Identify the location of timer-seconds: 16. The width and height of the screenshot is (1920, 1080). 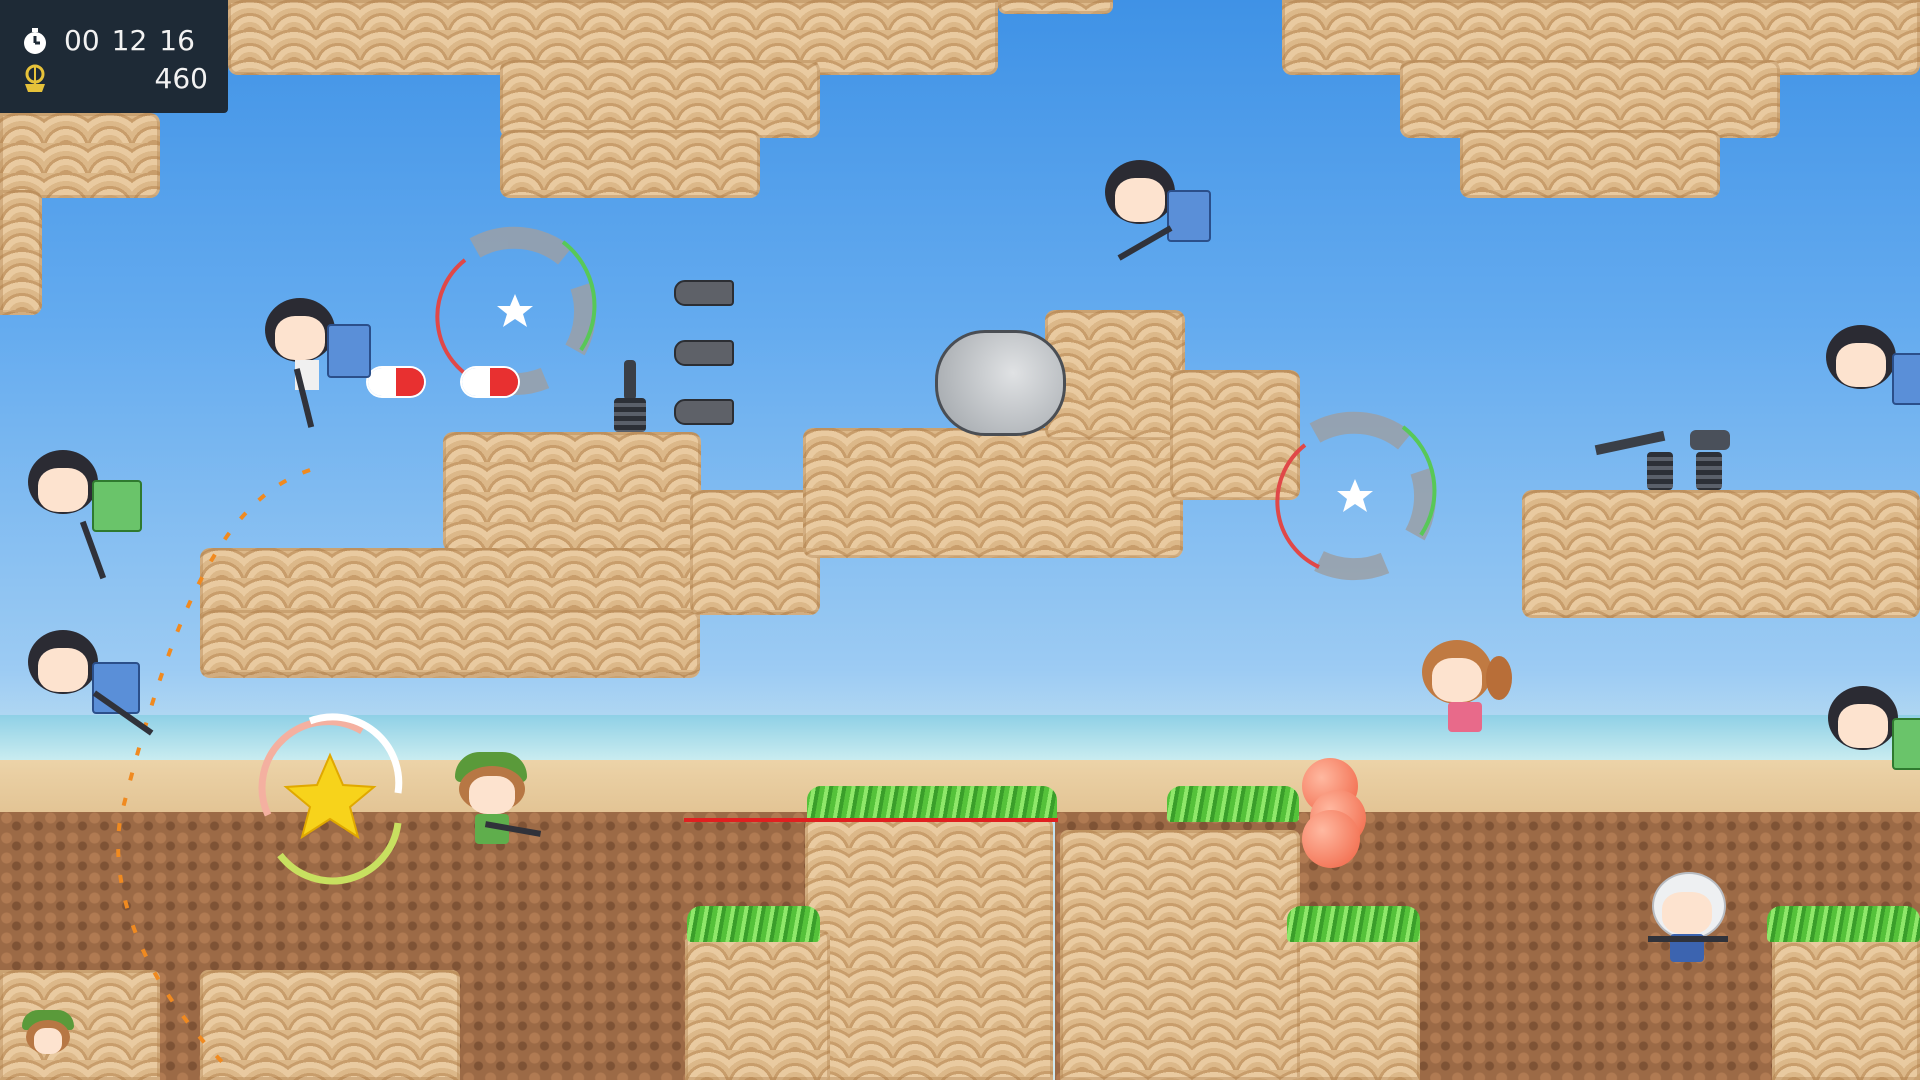
(177, 40).